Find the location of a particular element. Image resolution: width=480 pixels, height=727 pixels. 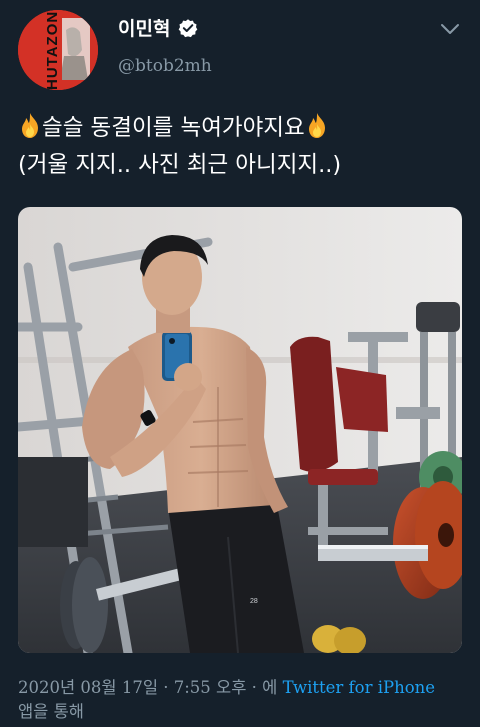

handle: @btob2mh is located at coordinates (165, 66).